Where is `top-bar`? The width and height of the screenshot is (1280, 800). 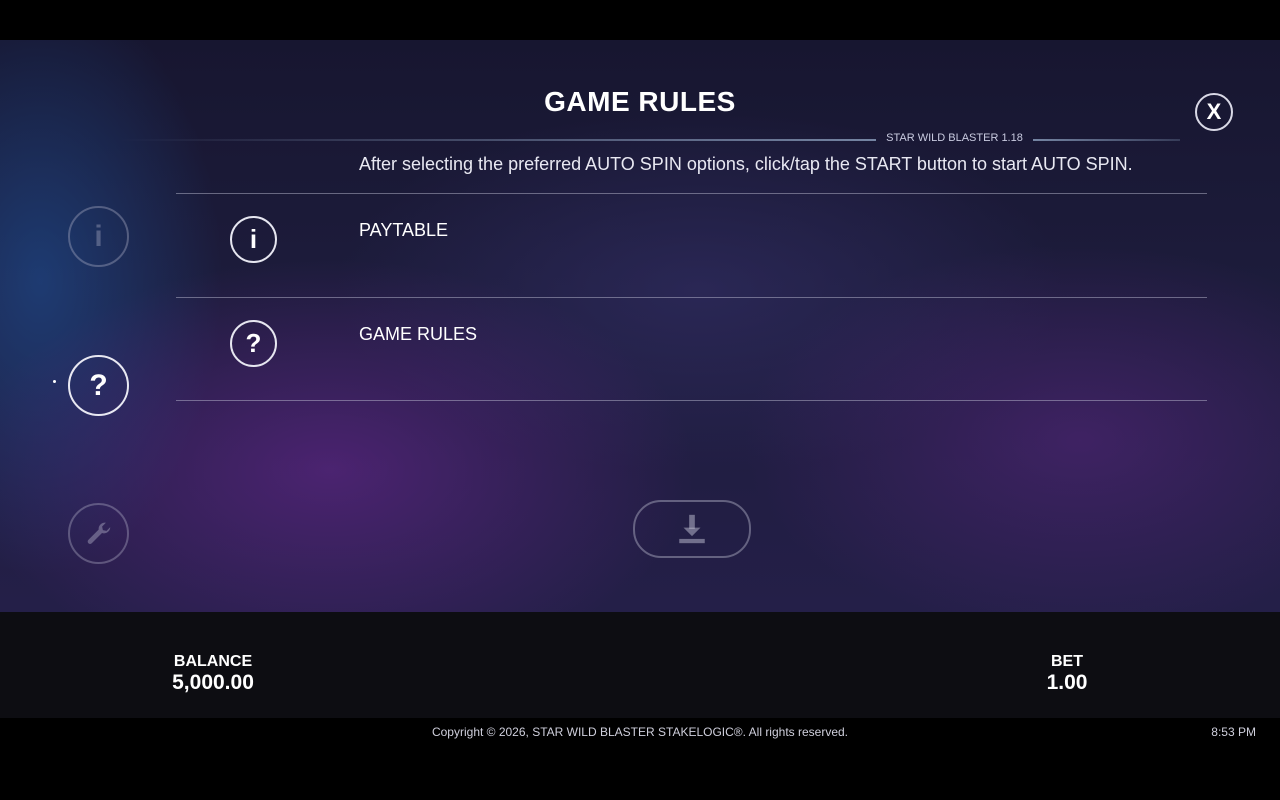 top-bar is located at coordinates (640, 20).